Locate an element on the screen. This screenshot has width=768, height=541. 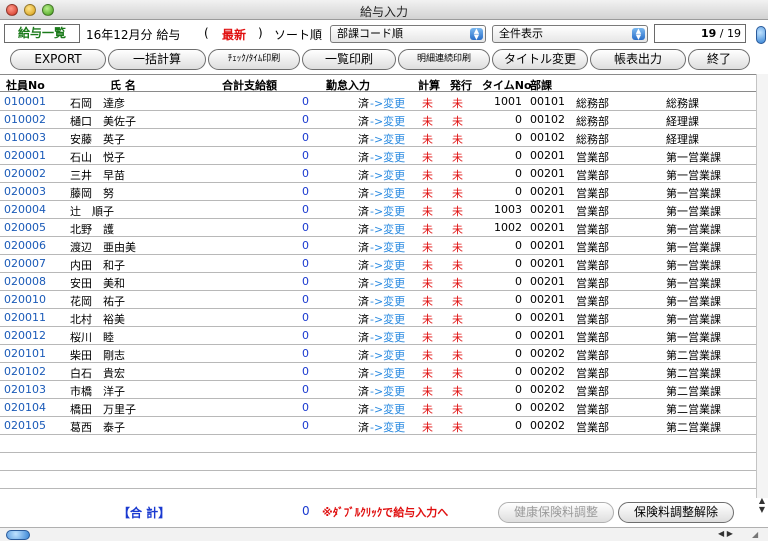
horizontal-scroll-arrows: ◀ ▶ is located at coordinates (725, 533).